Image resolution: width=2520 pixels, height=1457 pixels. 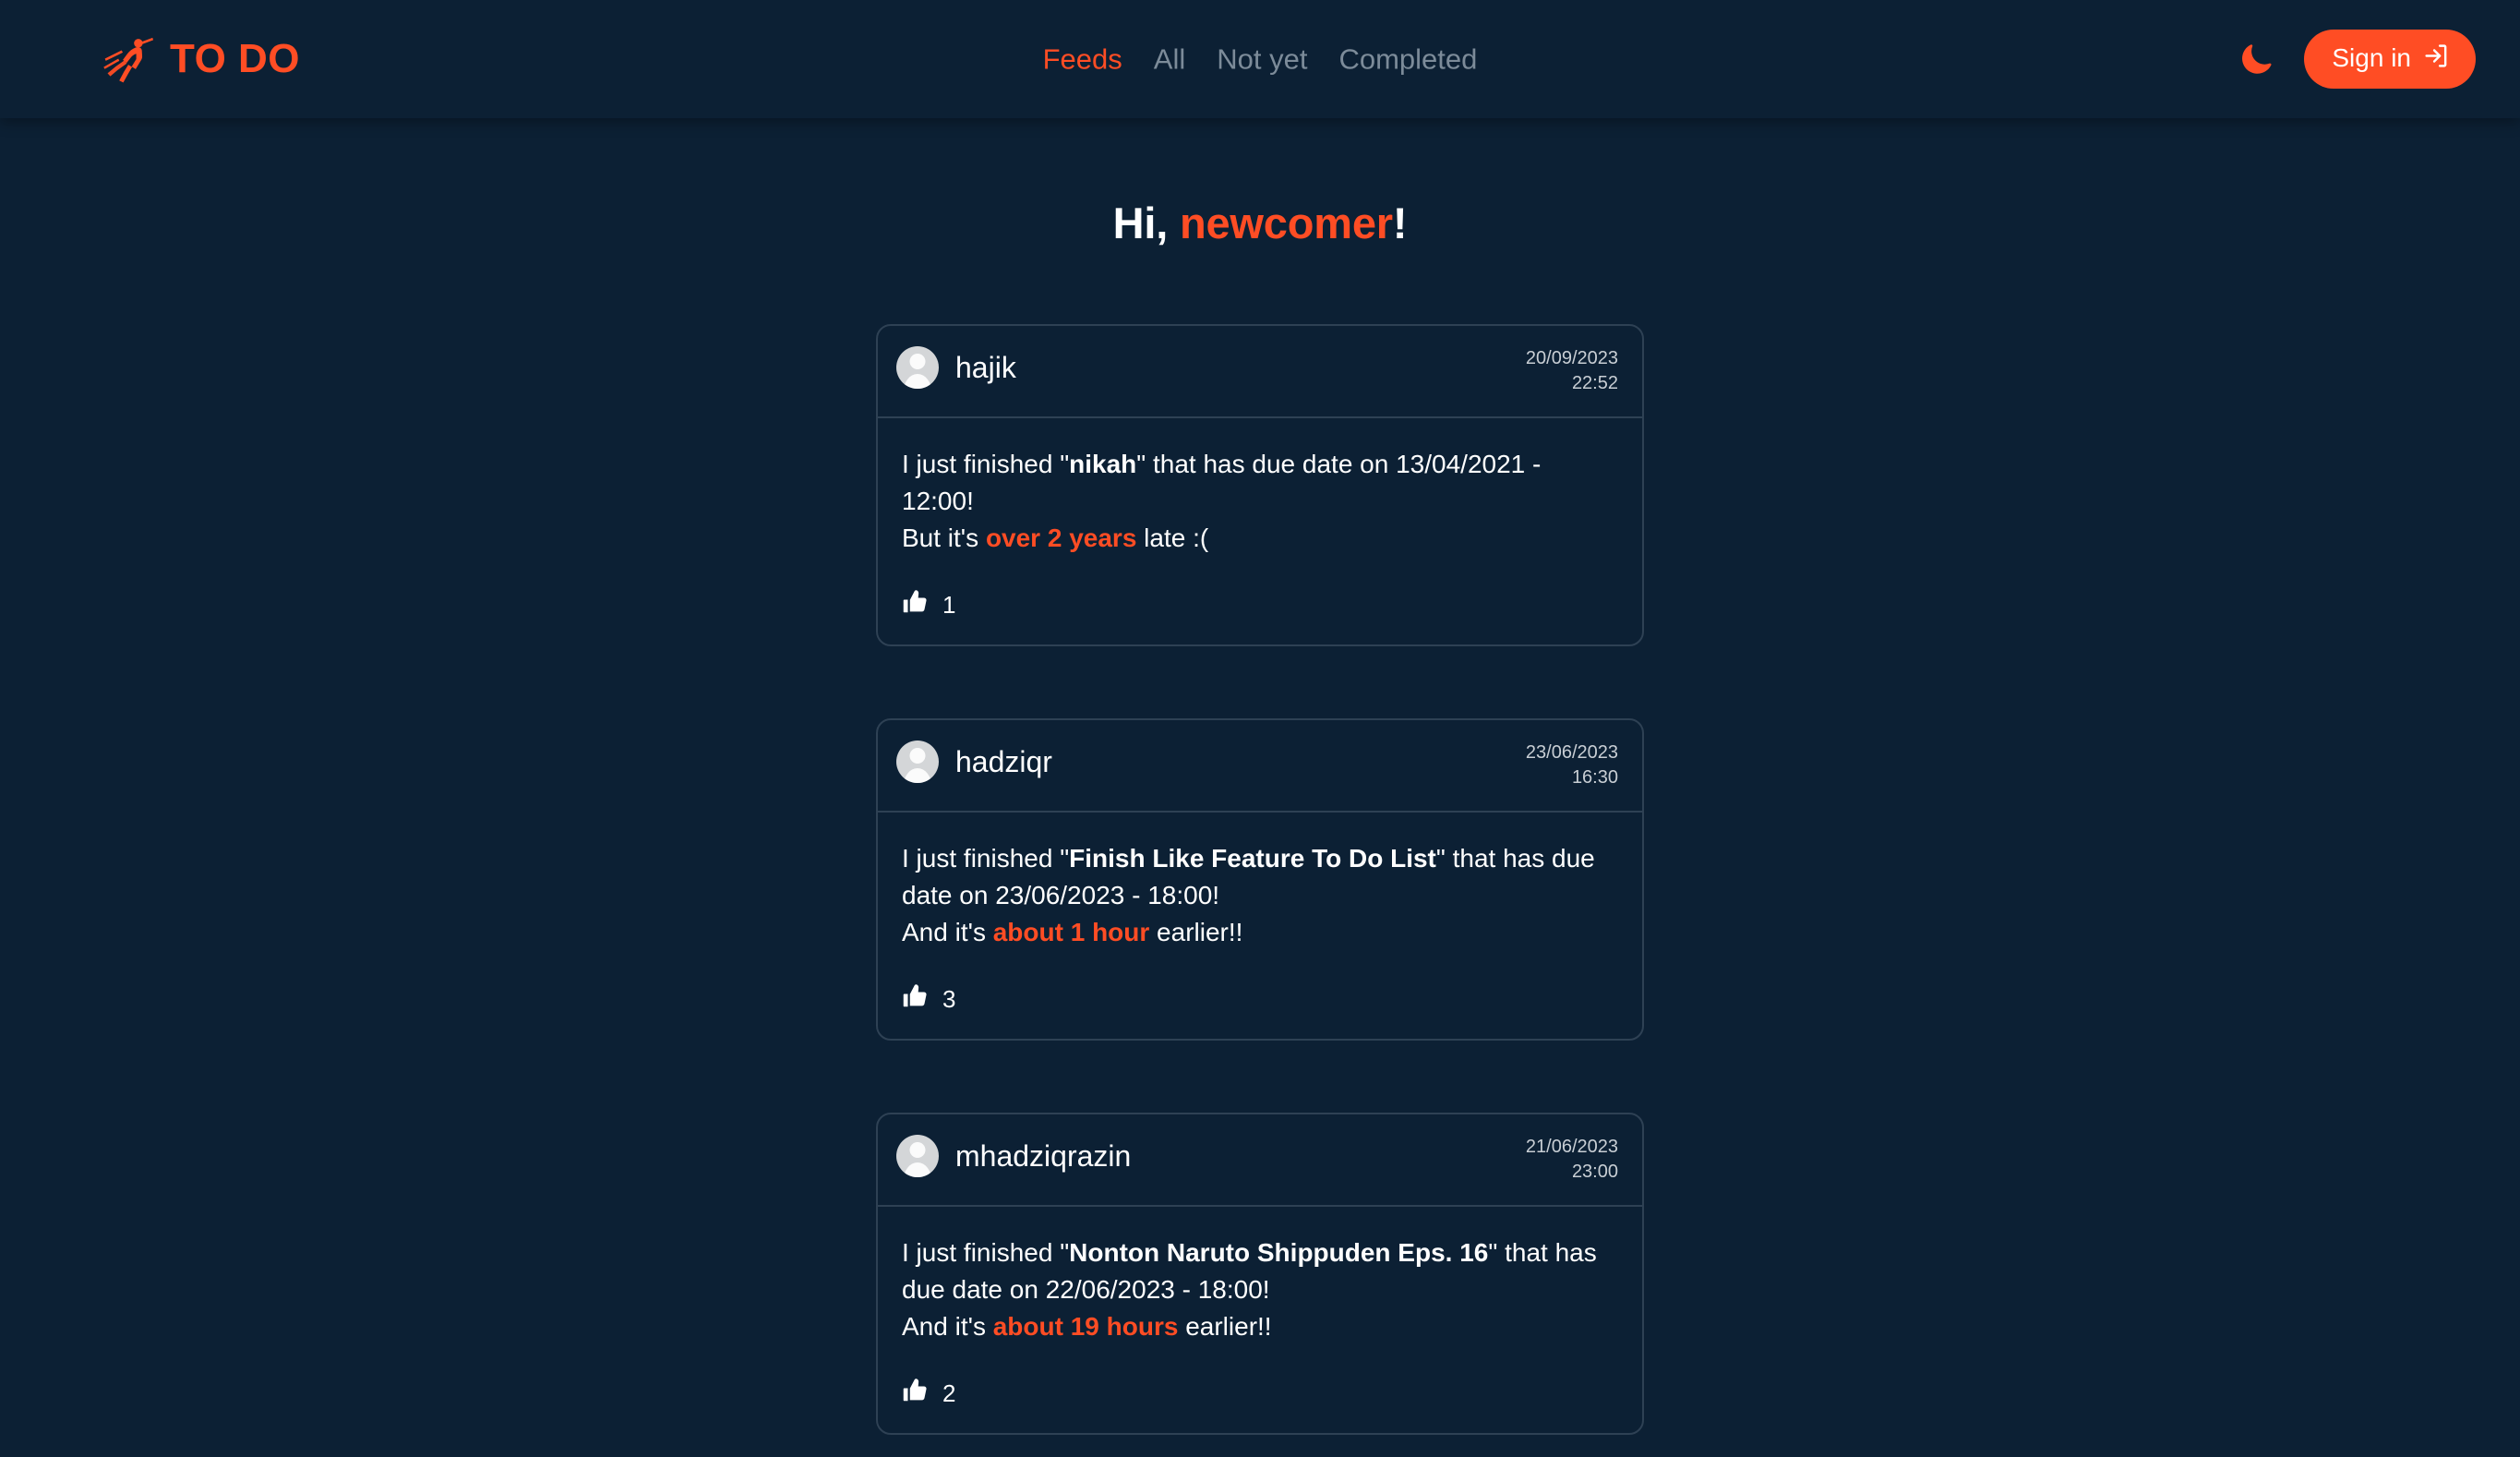 I want to click on feed-author: hajik, so click(x=956, y=367).